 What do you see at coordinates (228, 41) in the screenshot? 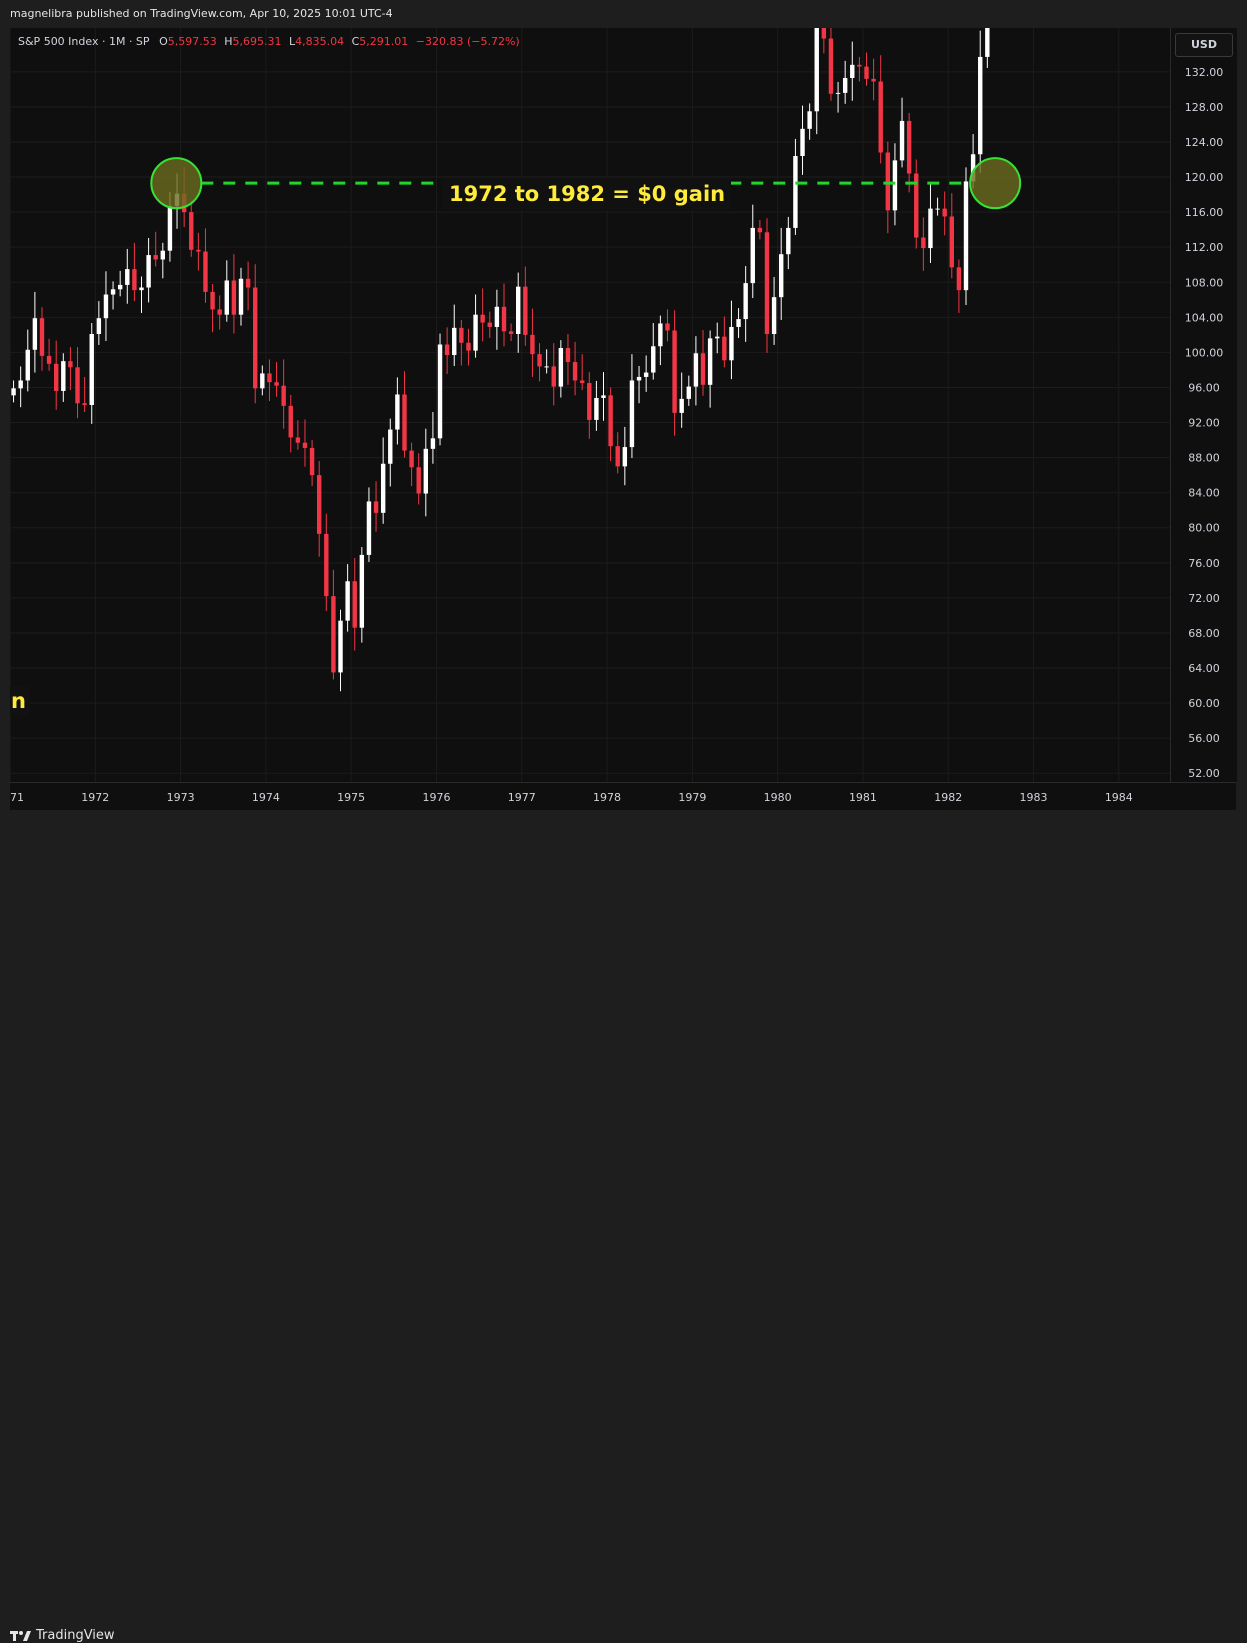
I see `legend-high-key: H` at bounding box center [228, 41].